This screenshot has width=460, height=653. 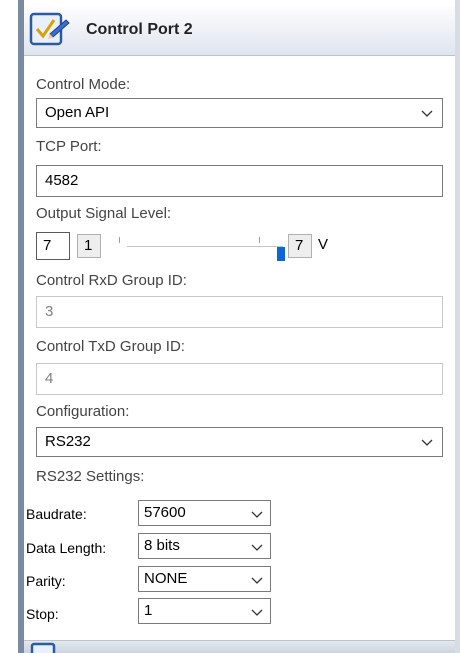 What do you see at coordinates (239, 646) in the screenshot?
I see `next-panel-header` at bounding box center [239, 646].